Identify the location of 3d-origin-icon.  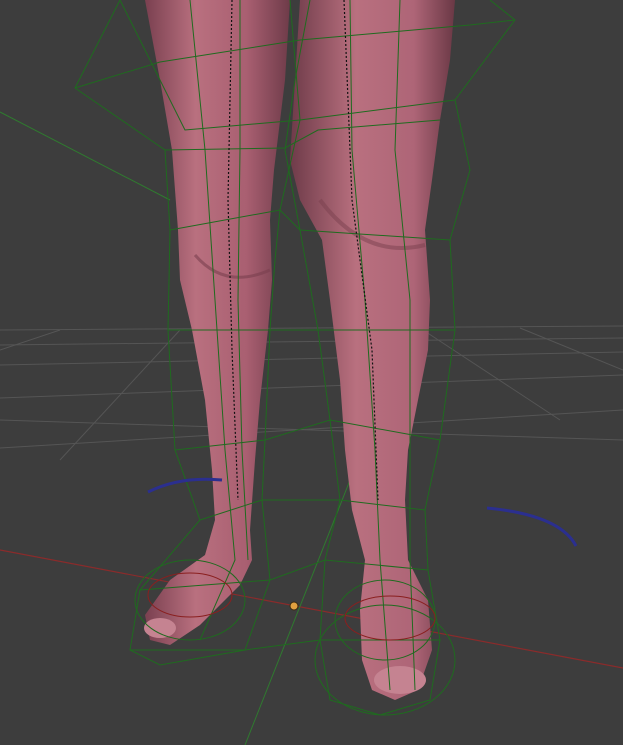
(294, 606).